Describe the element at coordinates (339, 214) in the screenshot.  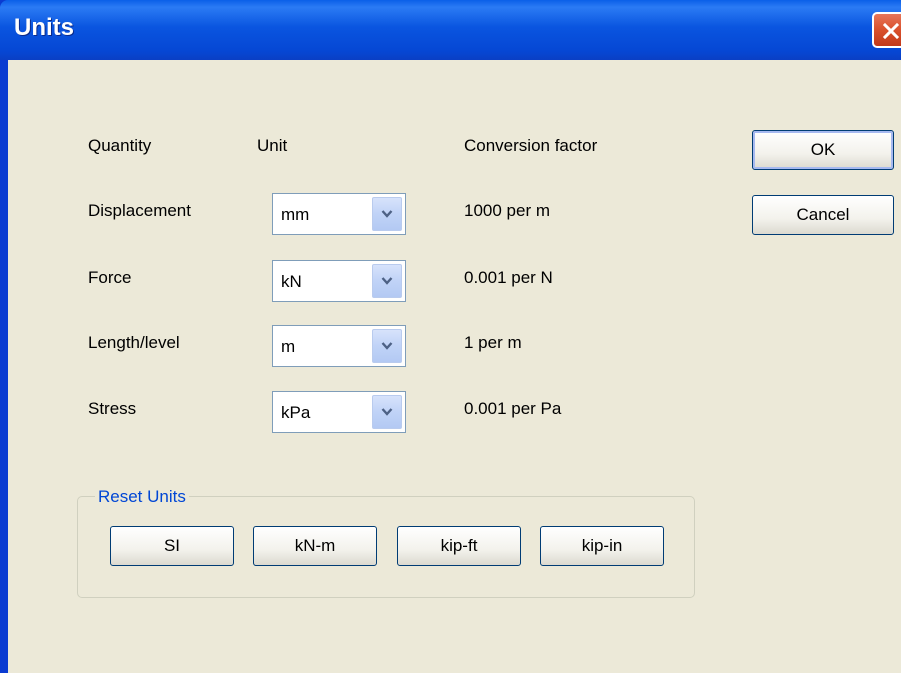
I see `unit-select-displacement: mm` at that location.